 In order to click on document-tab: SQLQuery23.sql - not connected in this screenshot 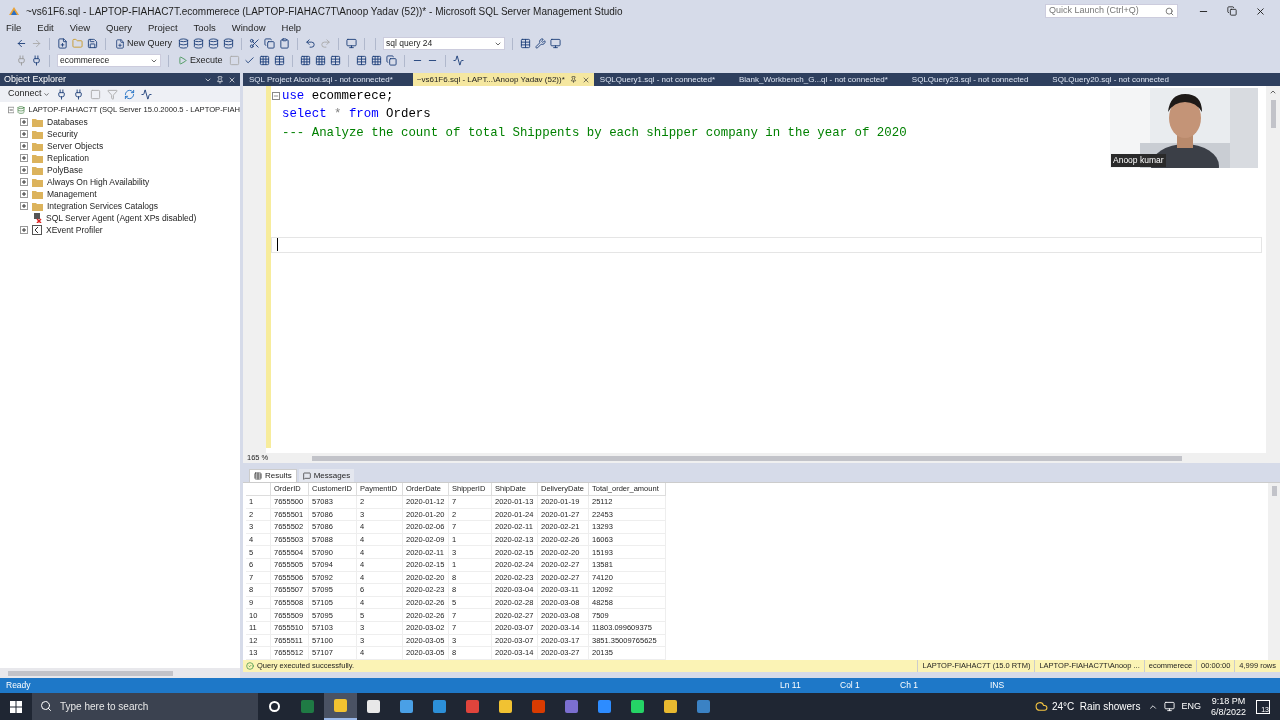, I will do `click(977, 79)`.